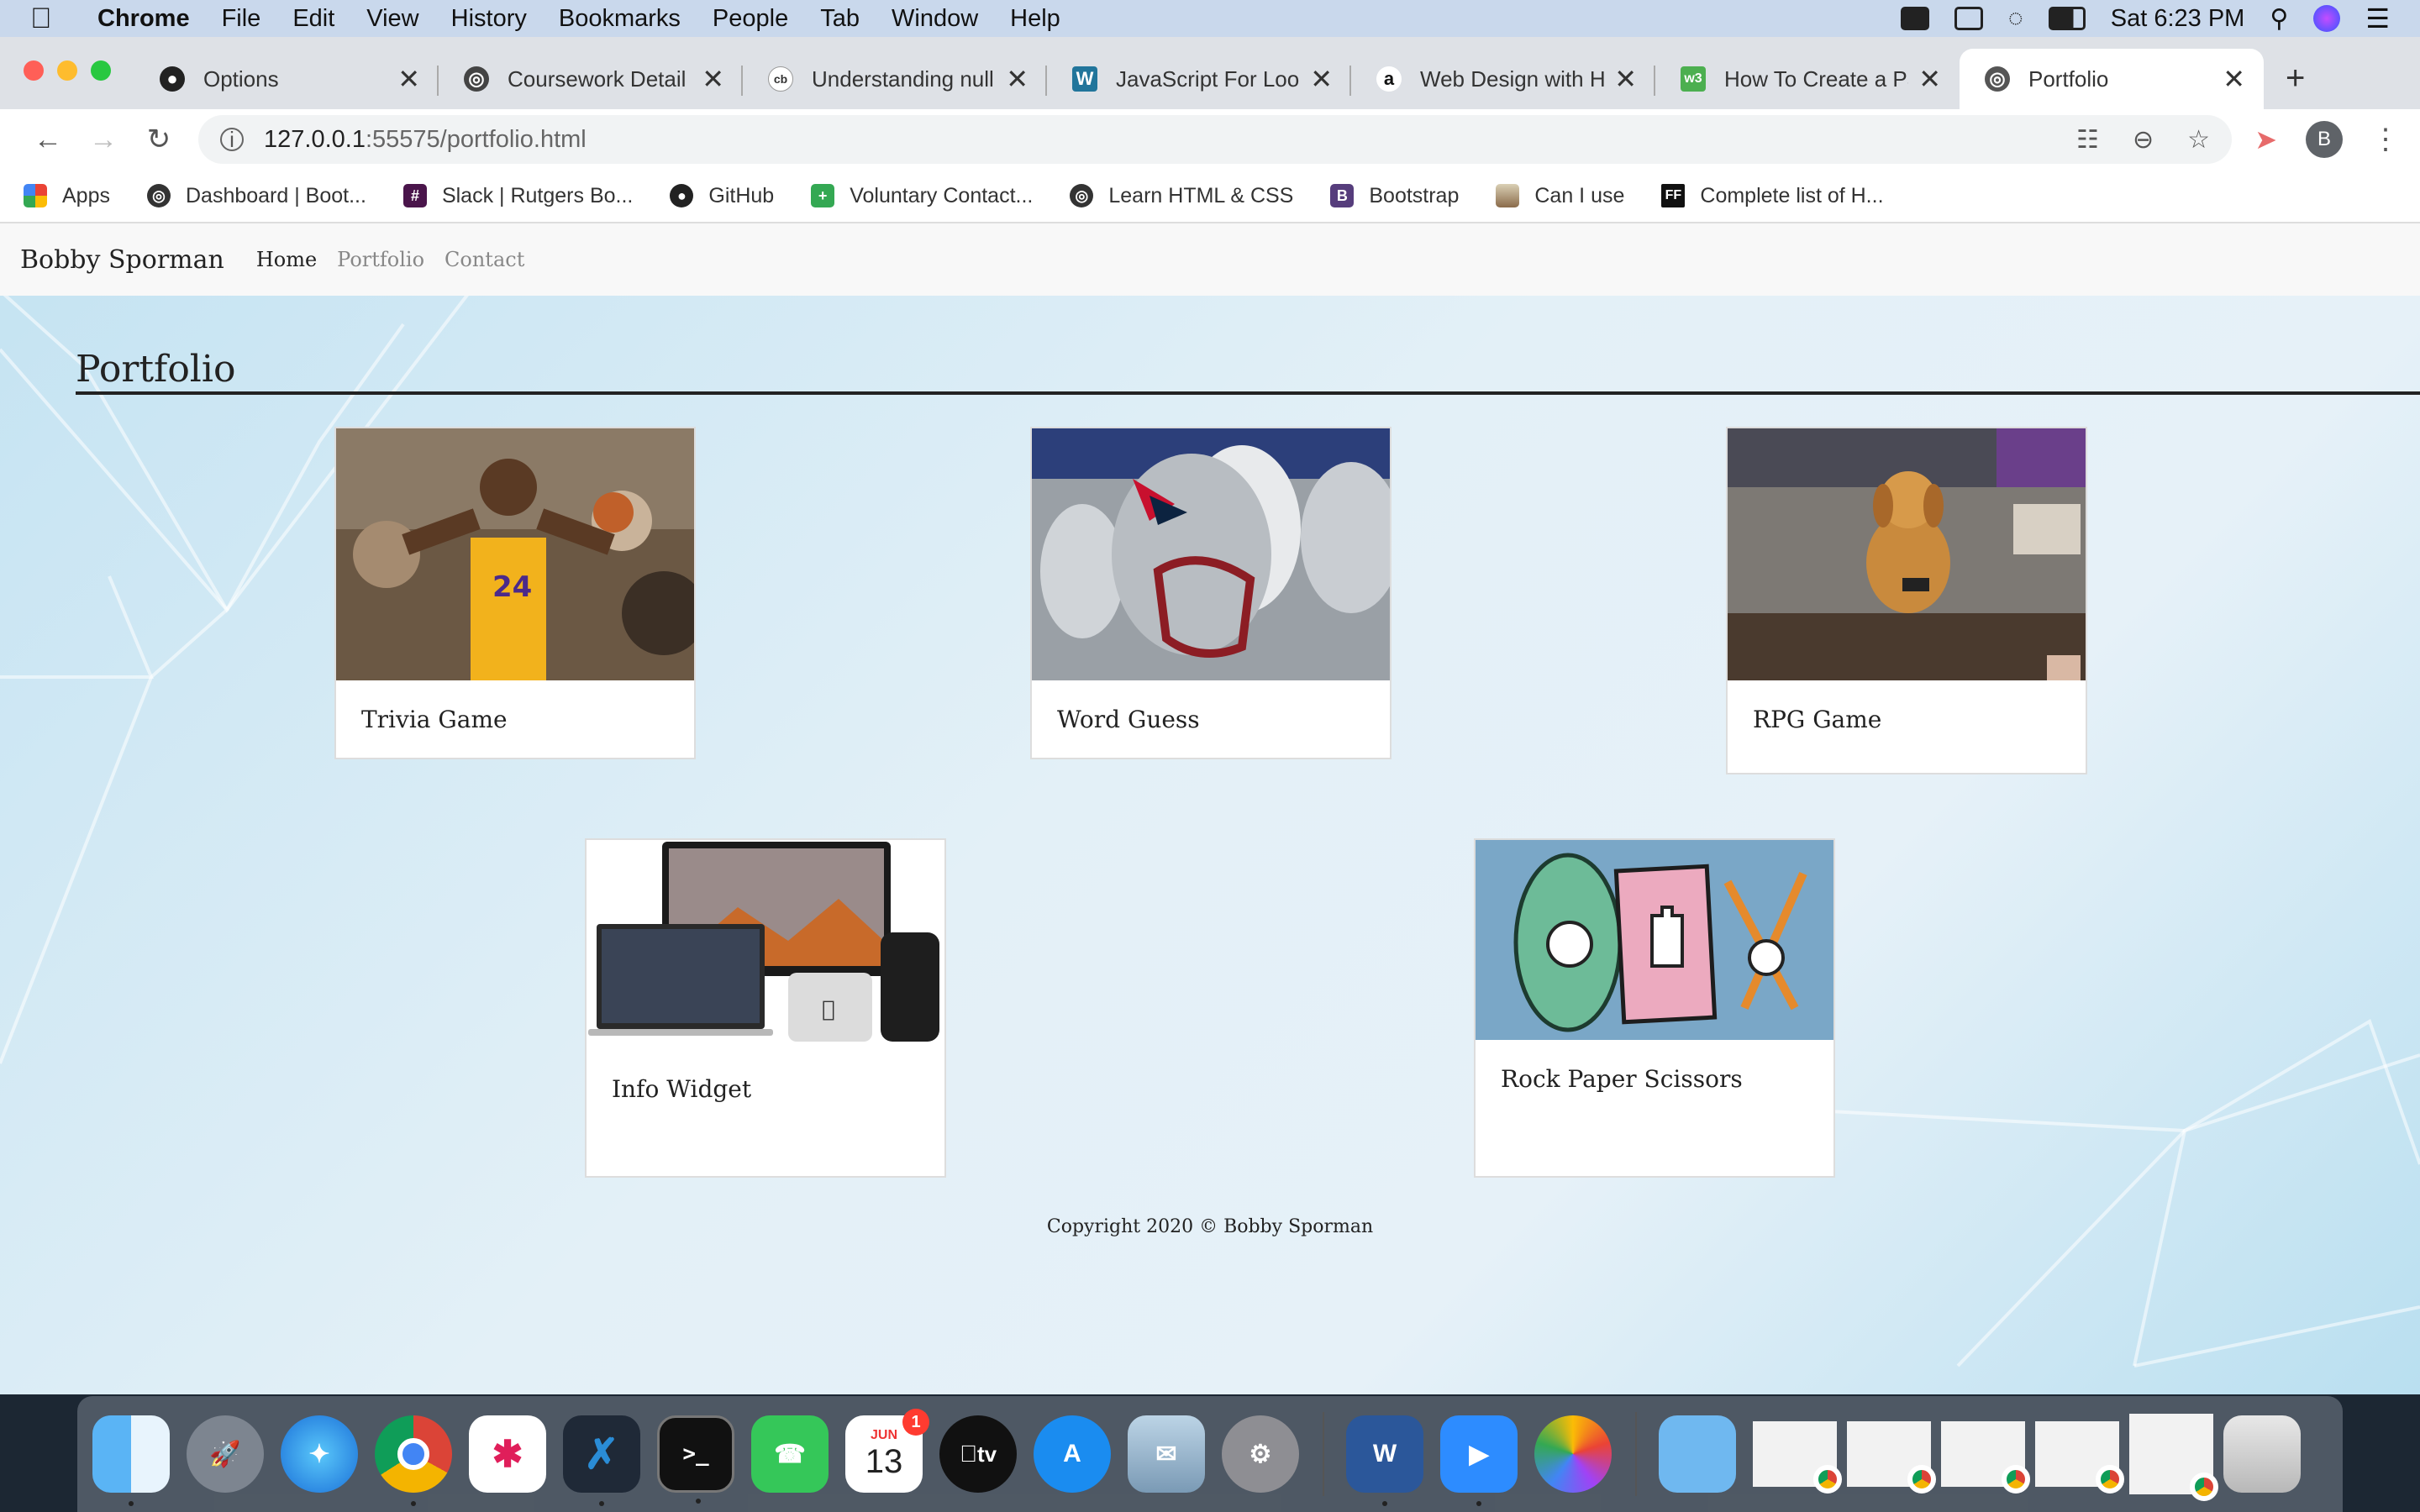  What do you see at coordinates (143, 19) in the screenshot?
I see `menu-chrome: Chrome` at bounding box center [143, 19].